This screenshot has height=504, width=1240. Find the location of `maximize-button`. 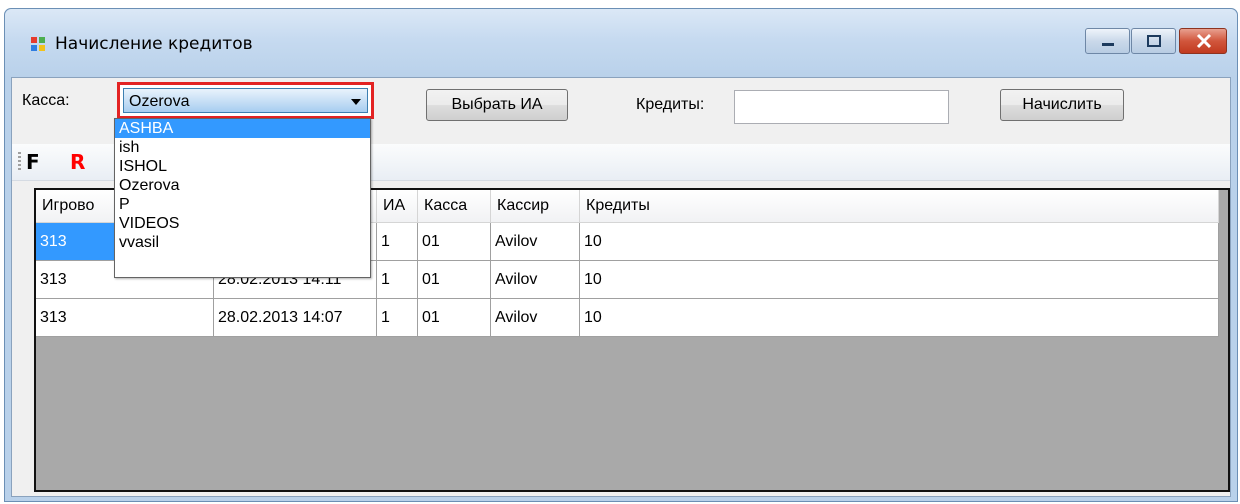

maximize-button is located at coordinates (1153, 41).